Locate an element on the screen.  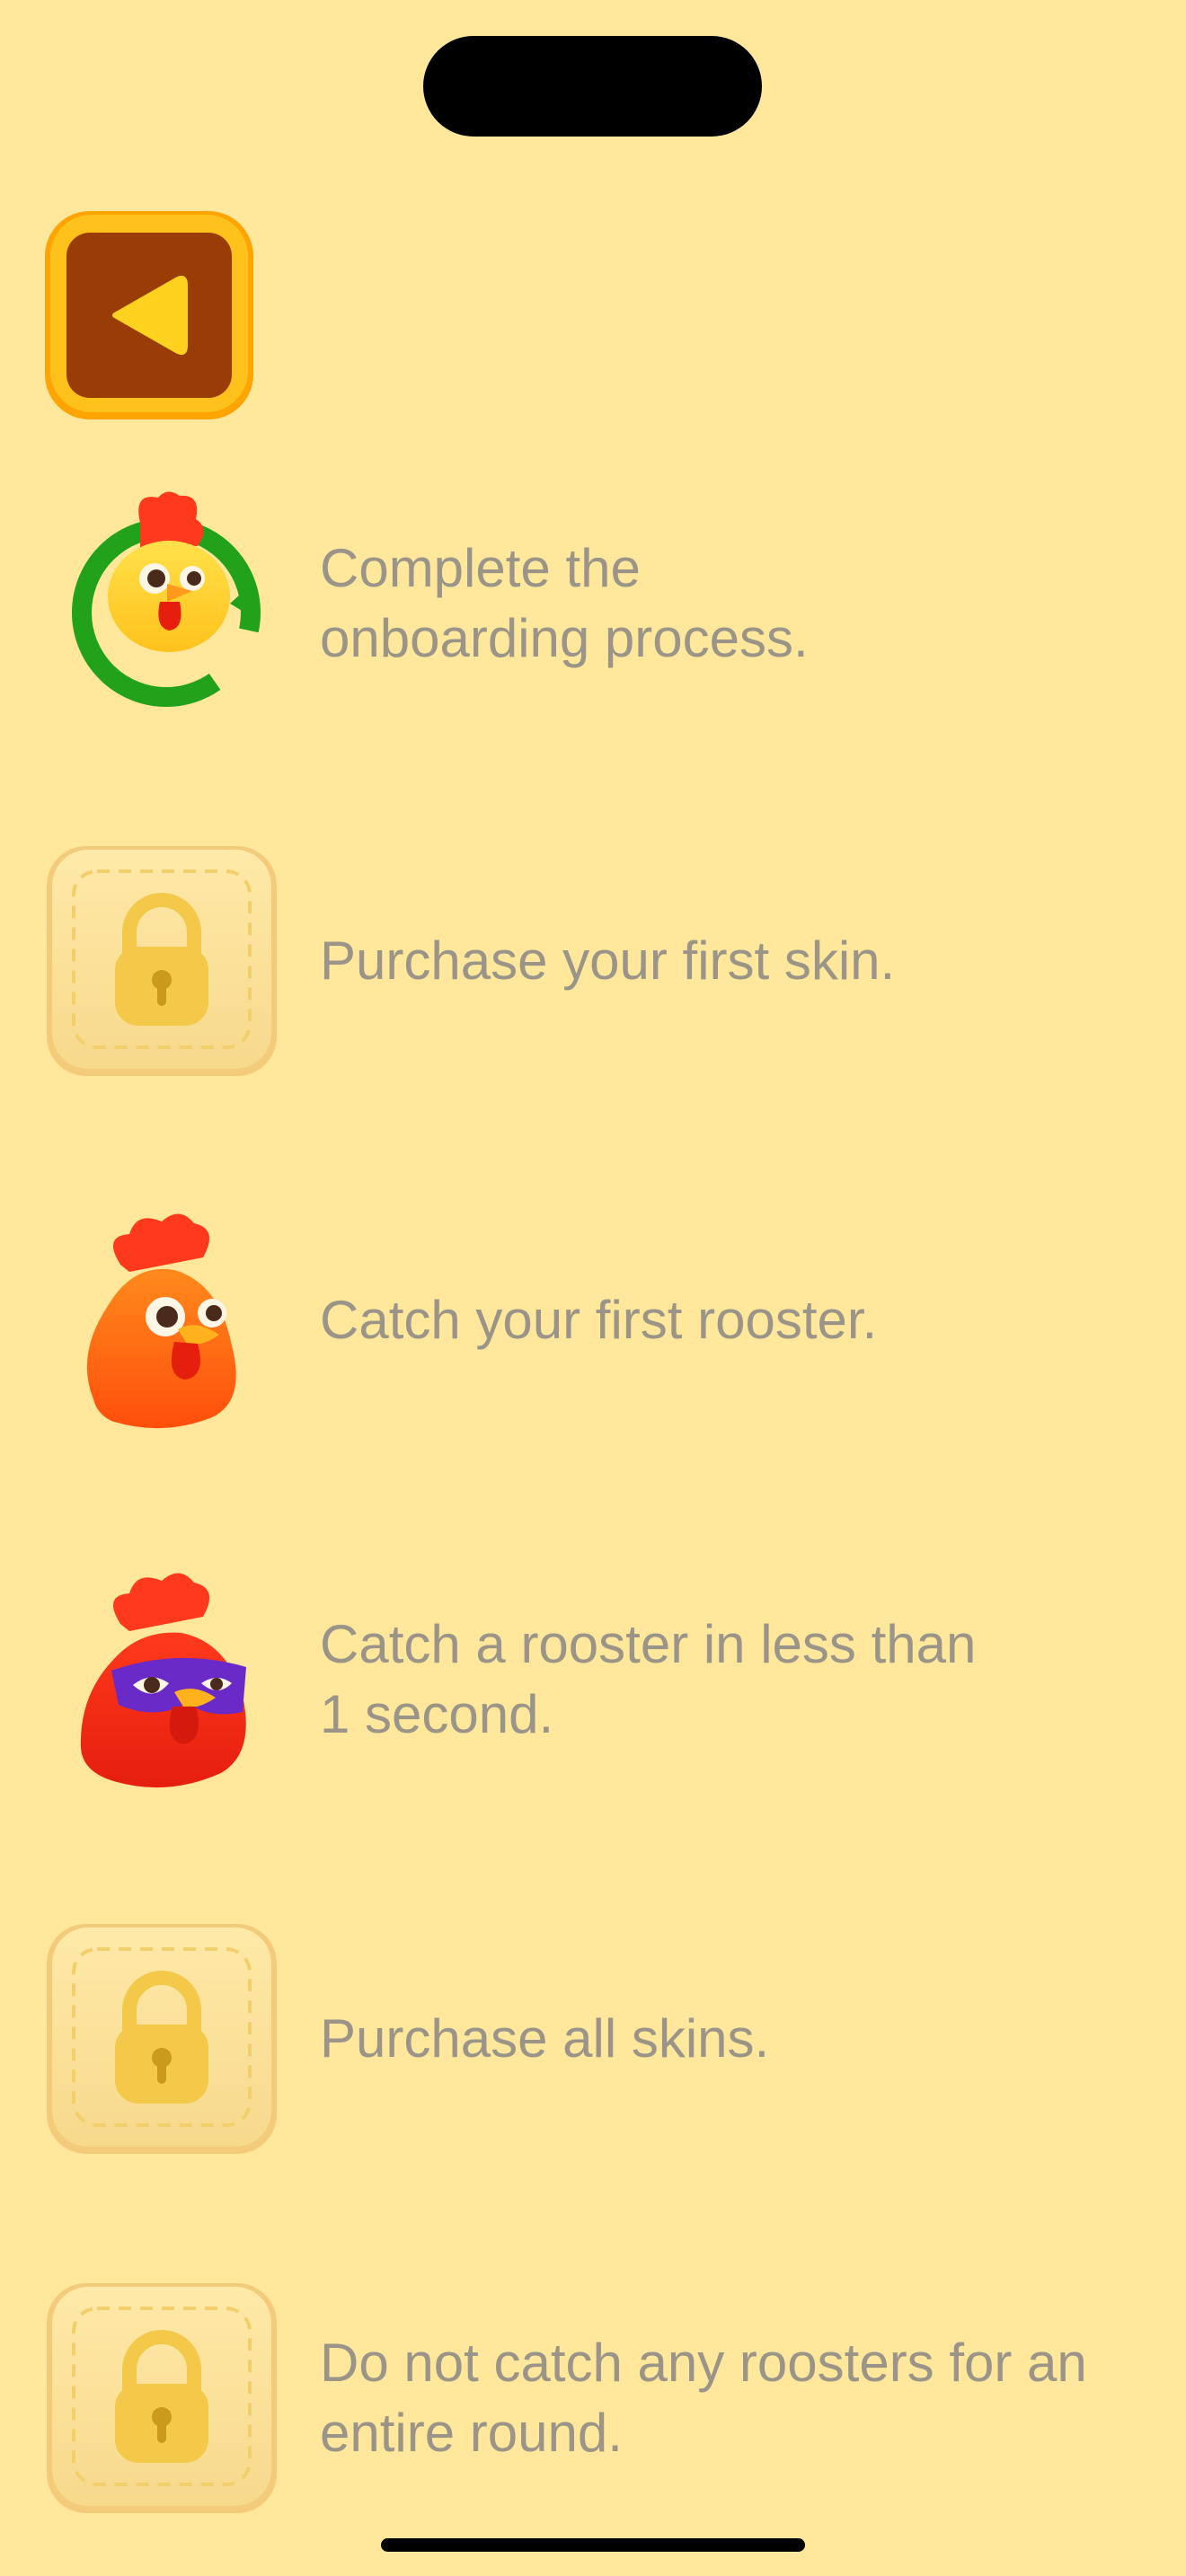
achievement-item: Purchase your first skin. is located at coordinates (600, 961).